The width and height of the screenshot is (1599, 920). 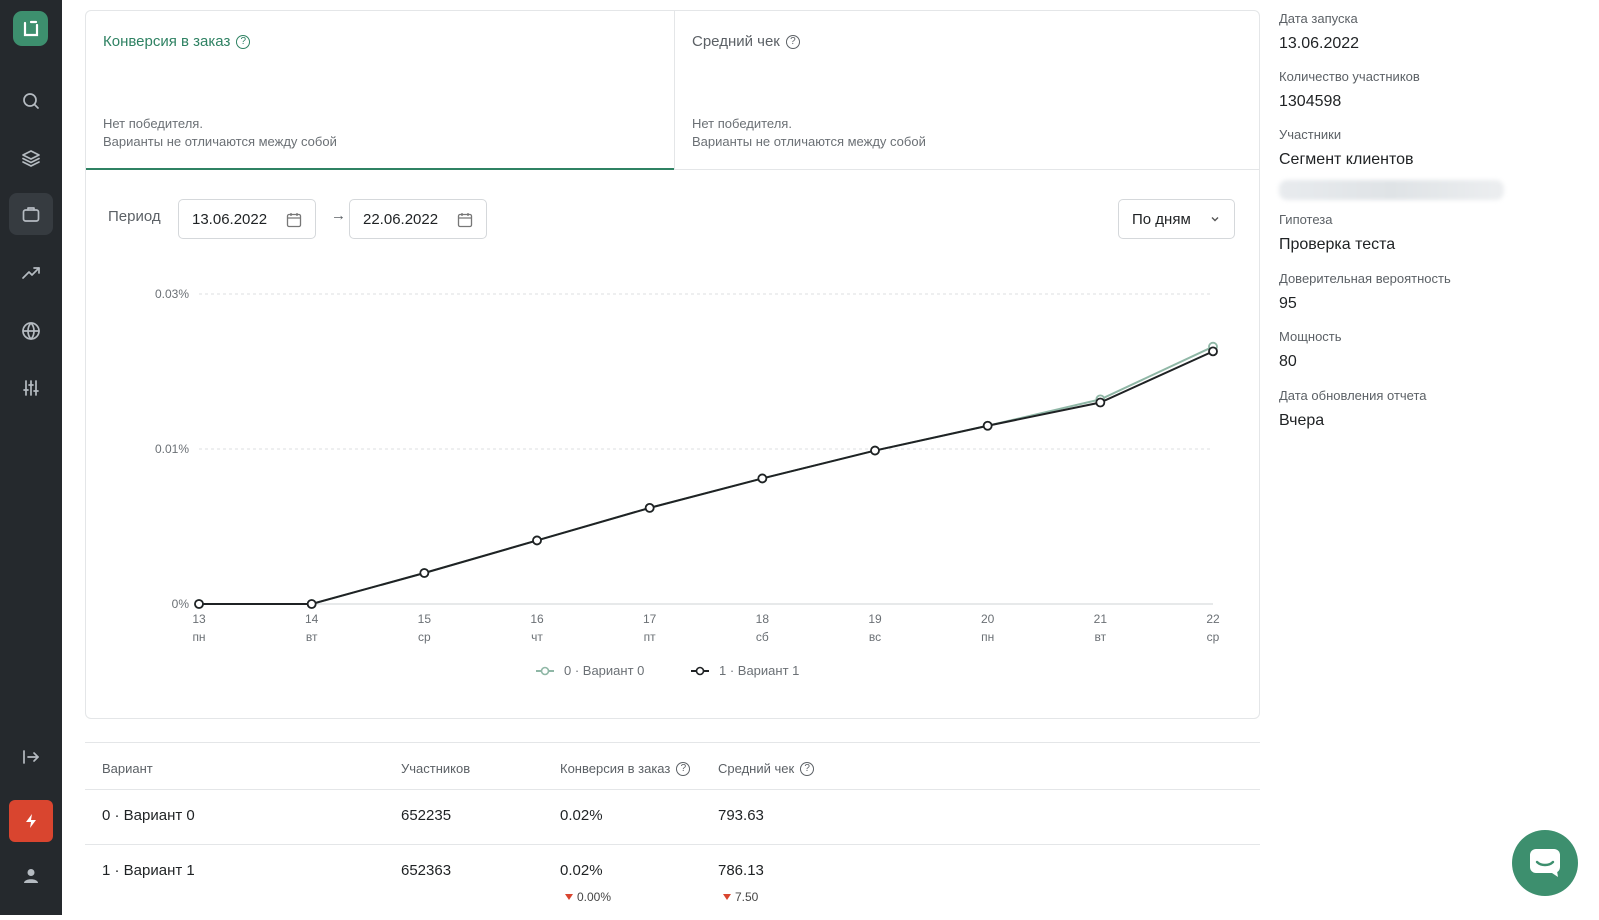 What do you see at coordinates (31, 273) in the screenshot?
I see `trend-icon` at bounding box center [31, 273].